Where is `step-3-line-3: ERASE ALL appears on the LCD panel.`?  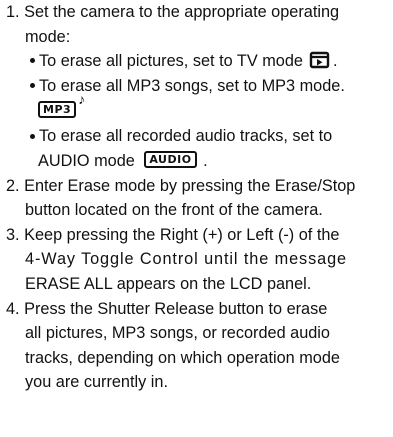
step-3-line-3: ERASE ALL appears on the LCD panel. is located at coordinates (198, 284).